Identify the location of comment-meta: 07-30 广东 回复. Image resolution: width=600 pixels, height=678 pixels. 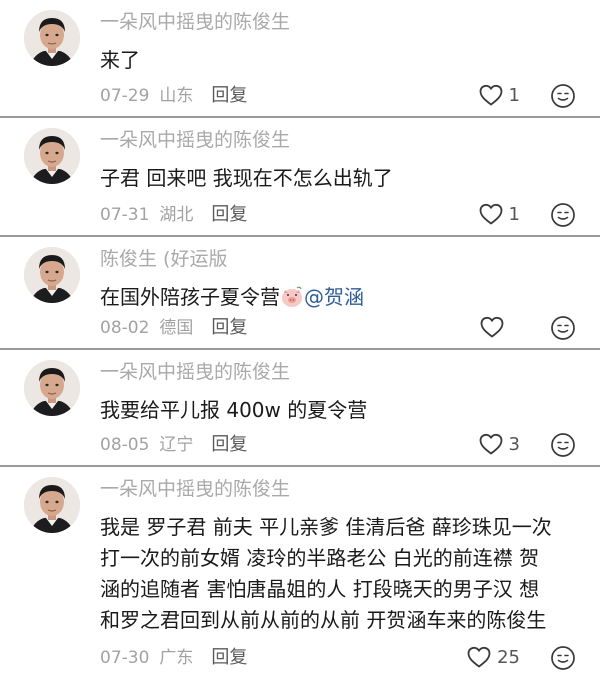
(178, 658).